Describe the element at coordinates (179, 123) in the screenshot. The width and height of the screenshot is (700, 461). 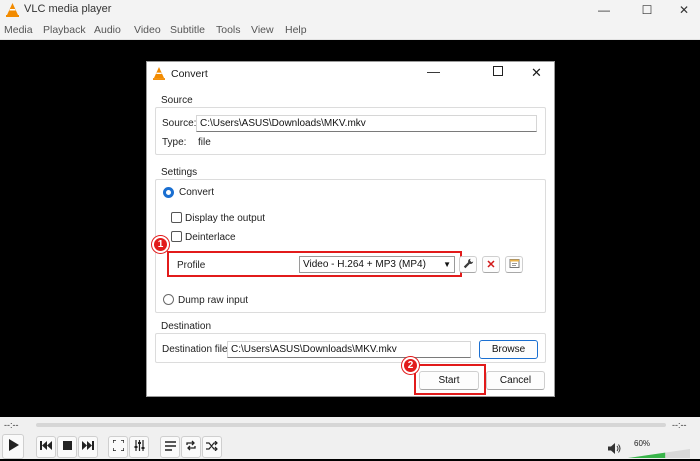
I see `source-label: Source:` at that location.